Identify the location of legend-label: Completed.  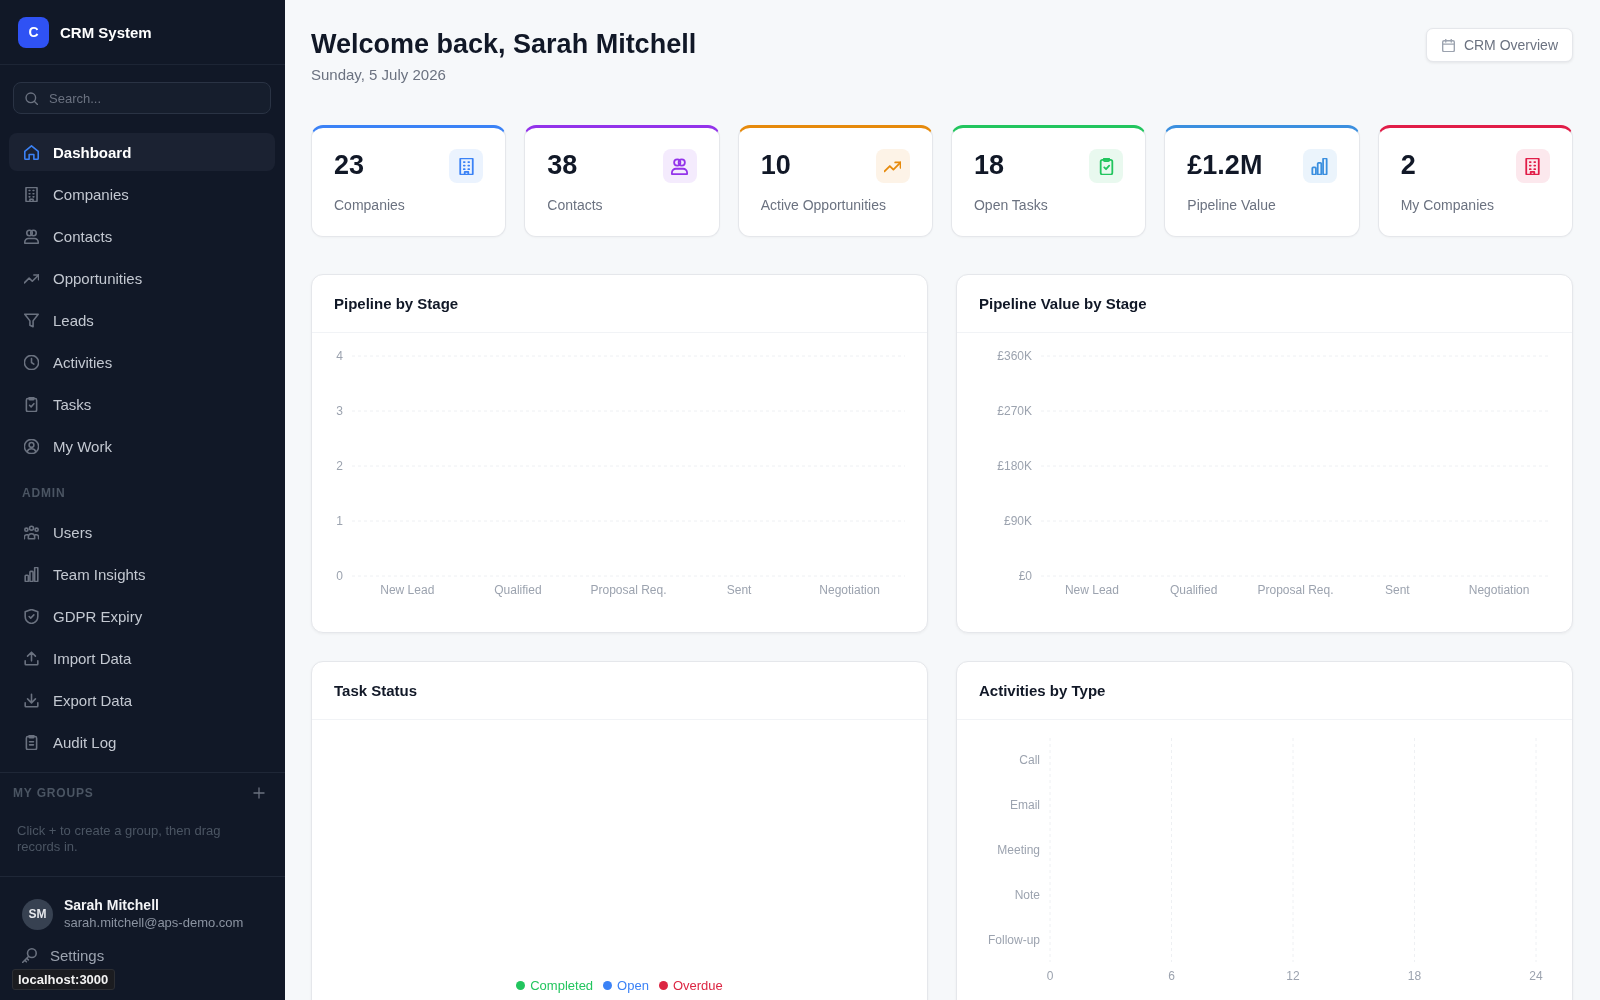
(562, 985).